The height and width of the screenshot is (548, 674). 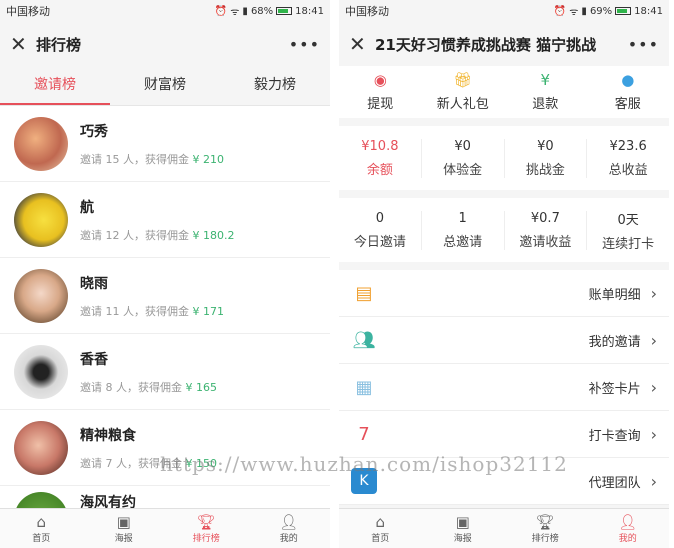 What do you see at coordinates (94, 359) in the screenshot?
I see `user-name: 香香` at bounding box center [94, 359].